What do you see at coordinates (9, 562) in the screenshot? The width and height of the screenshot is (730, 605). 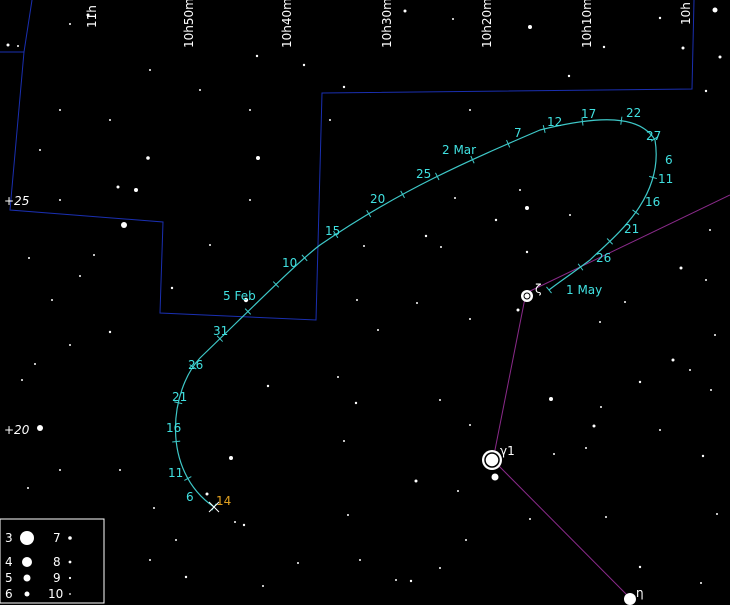 I see `legend-mag: 4` at bounding box center [9, 562].